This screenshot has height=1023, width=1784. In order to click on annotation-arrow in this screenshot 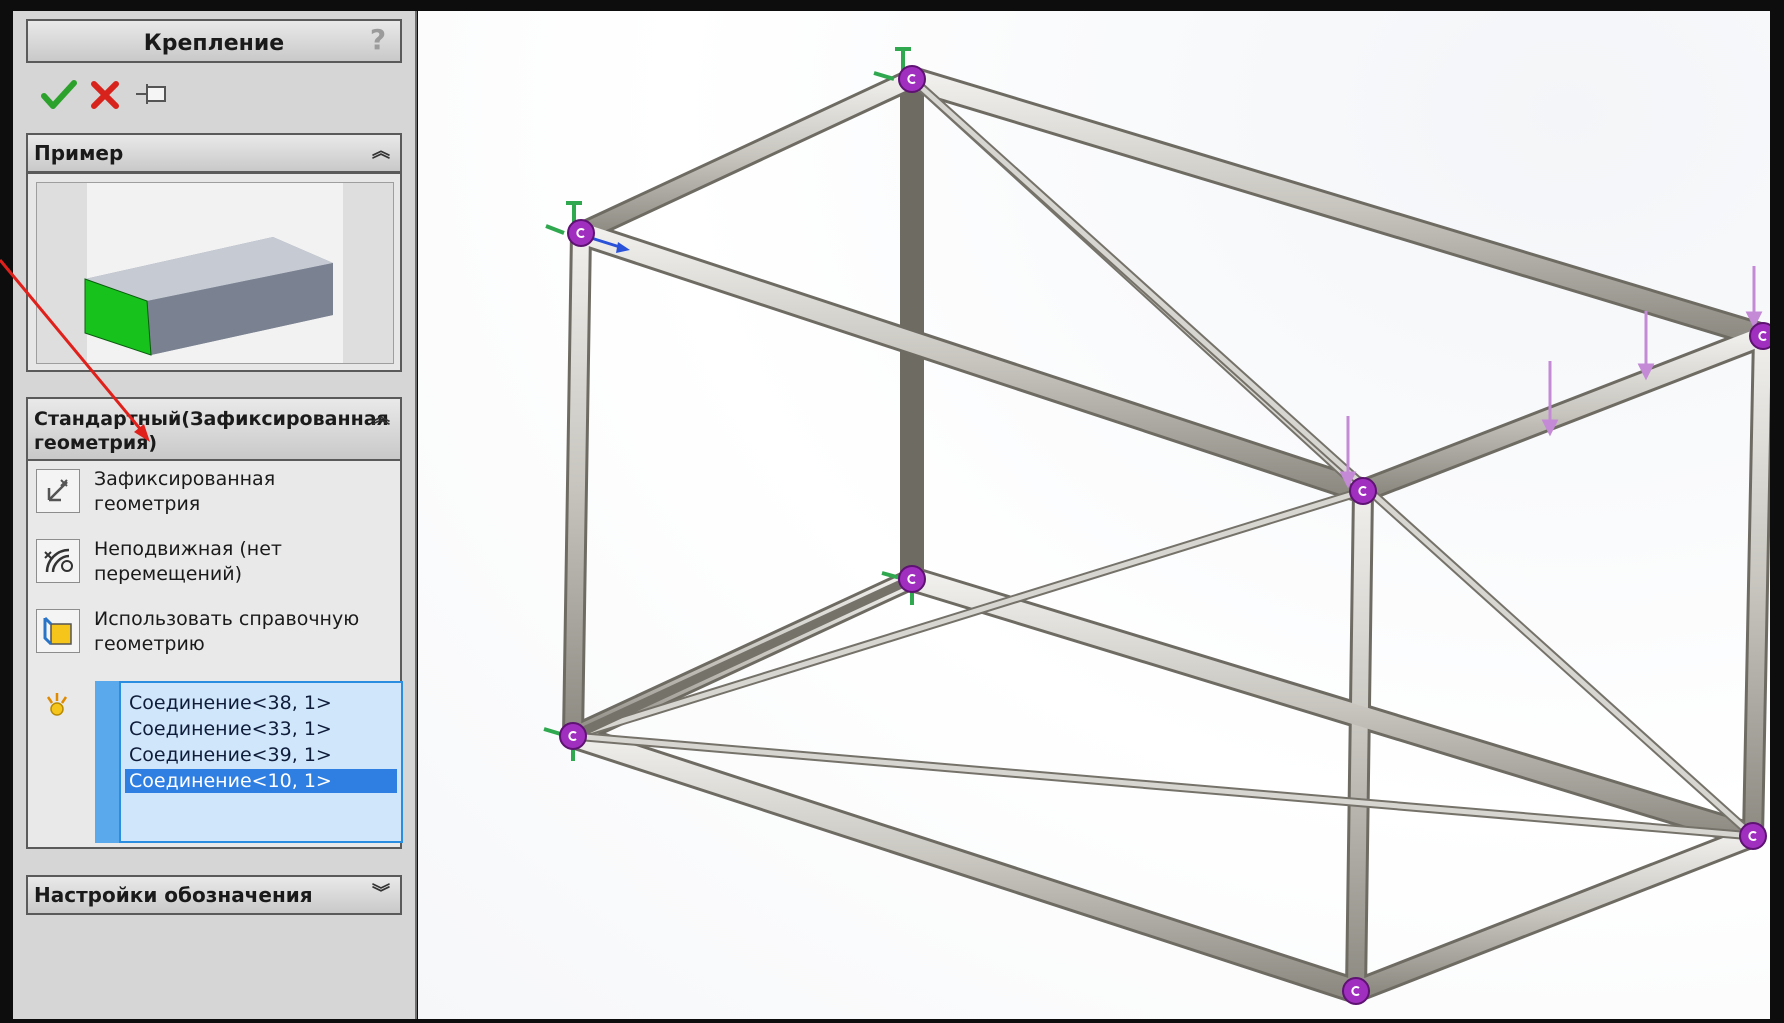, I will do `click(75, 350)`.